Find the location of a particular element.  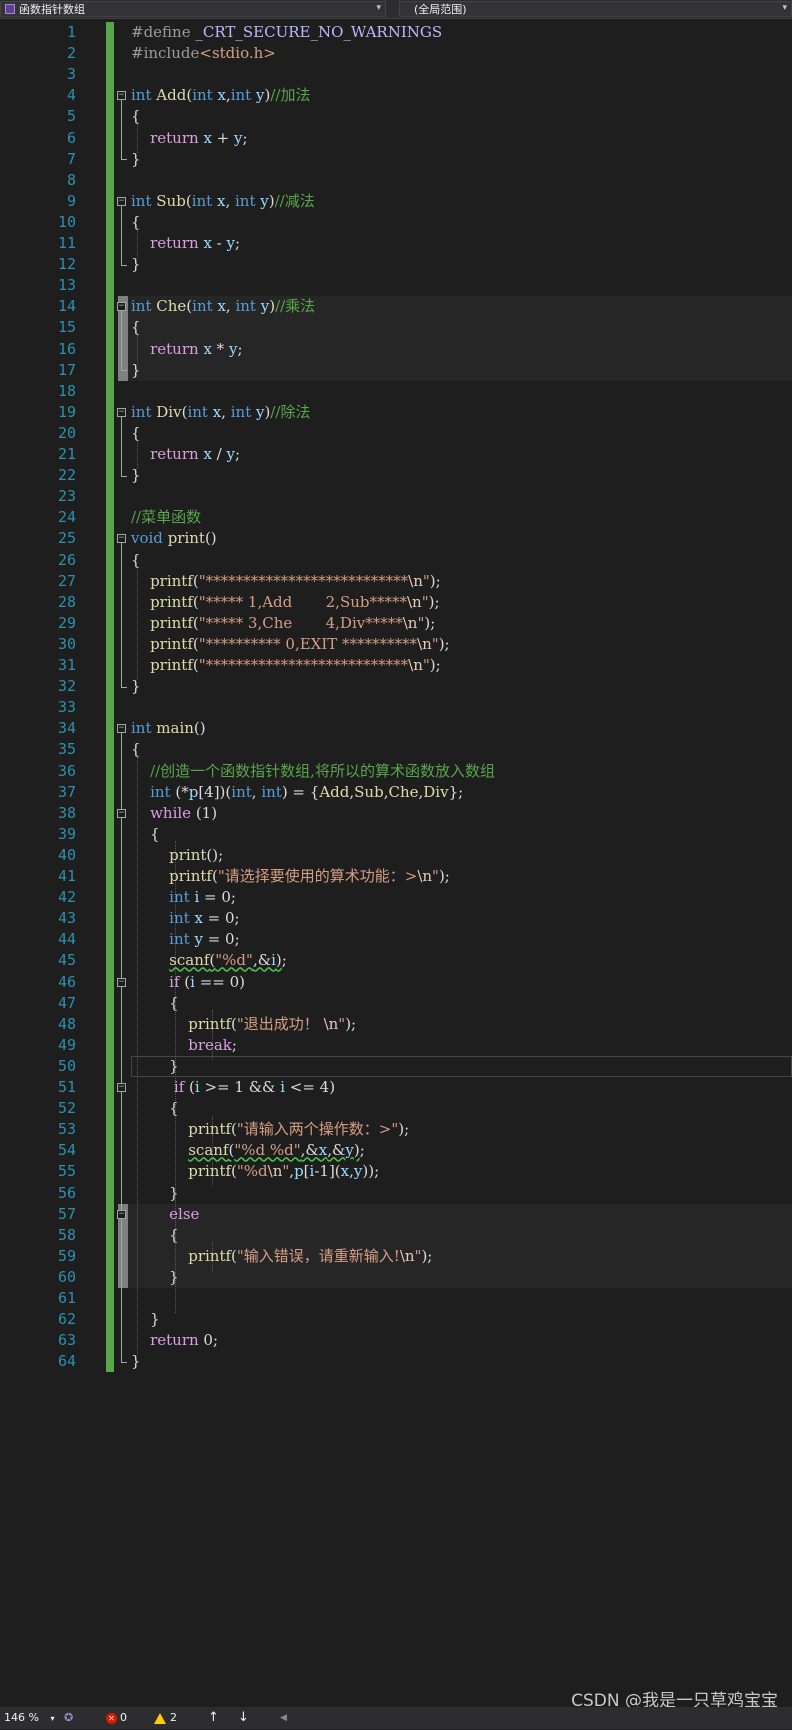

code-line-53: printf("请输入两个操作数：>"); is located at coordinates (299, 1129).